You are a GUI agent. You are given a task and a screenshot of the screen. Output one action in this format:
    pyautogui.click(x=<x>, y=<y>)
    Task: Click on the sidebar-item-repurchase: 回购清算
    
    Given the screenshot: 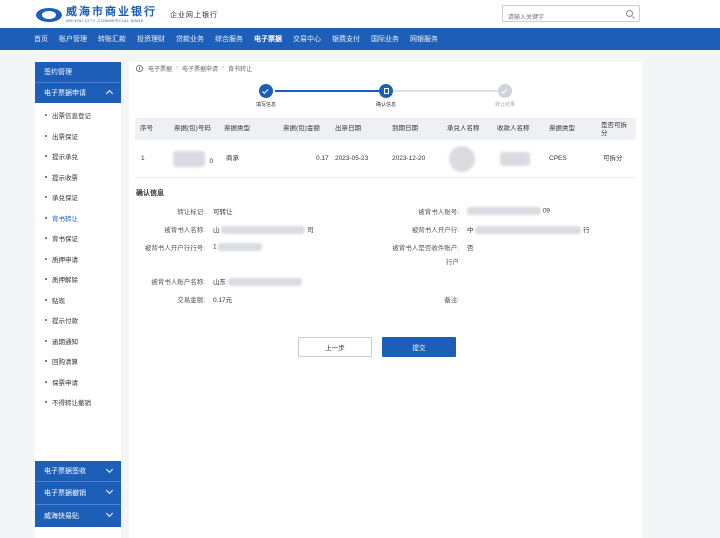 What is the action you would take?
    pyautogui.click(x=78, y=361)
    